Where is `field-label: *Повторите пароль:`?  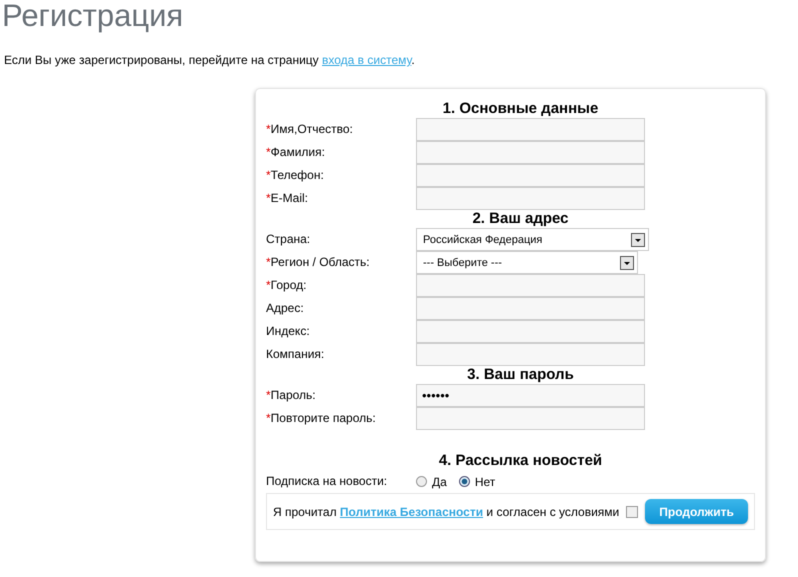
field-label: *Повторите пароль: is located at coordinates (321, 418).